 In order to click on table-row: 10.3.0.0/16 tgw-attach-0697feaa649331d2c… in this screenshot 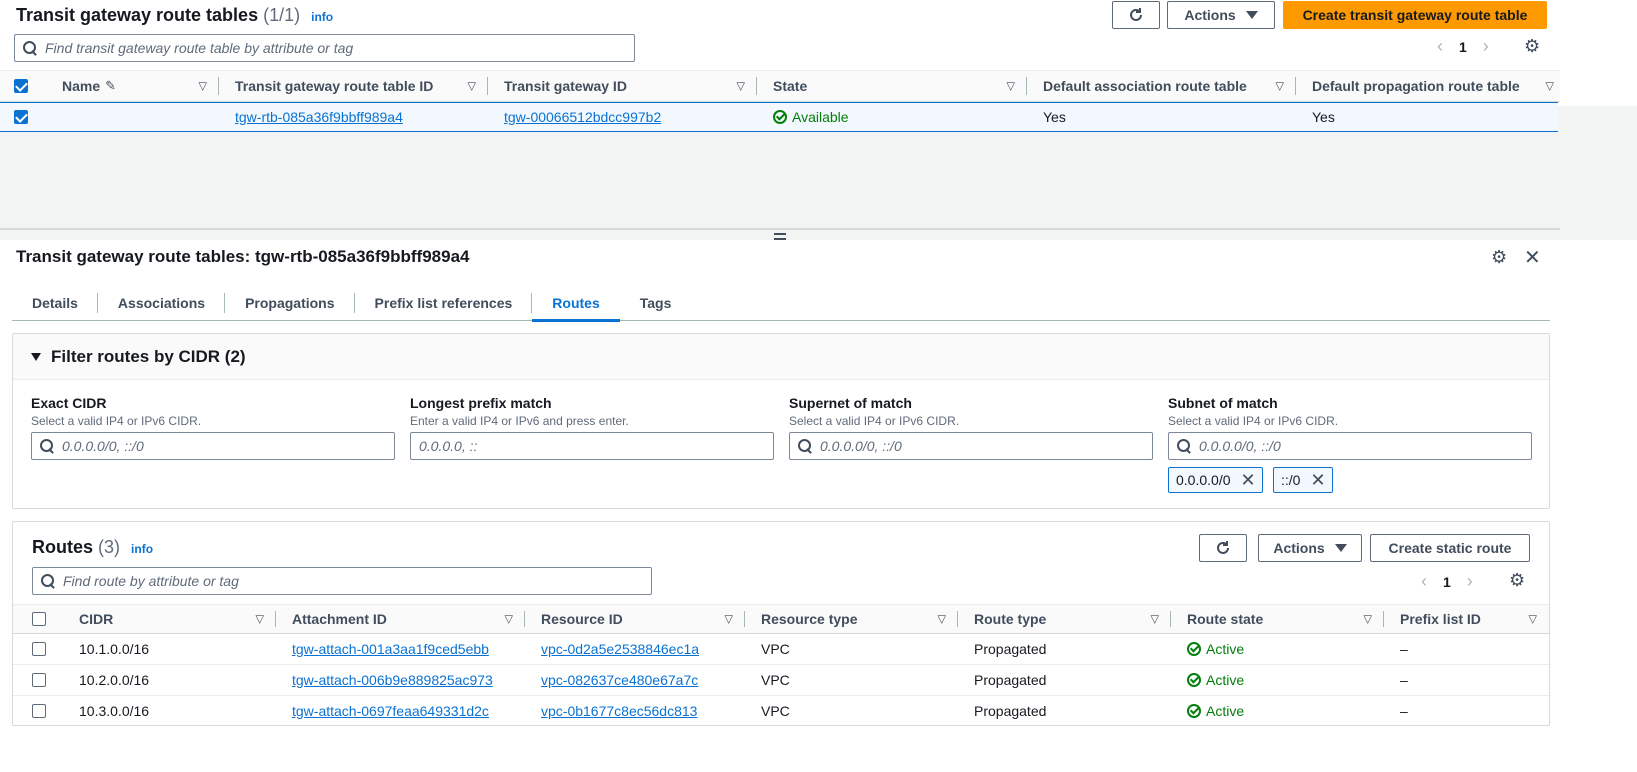, I will do `click(781, 711)`.